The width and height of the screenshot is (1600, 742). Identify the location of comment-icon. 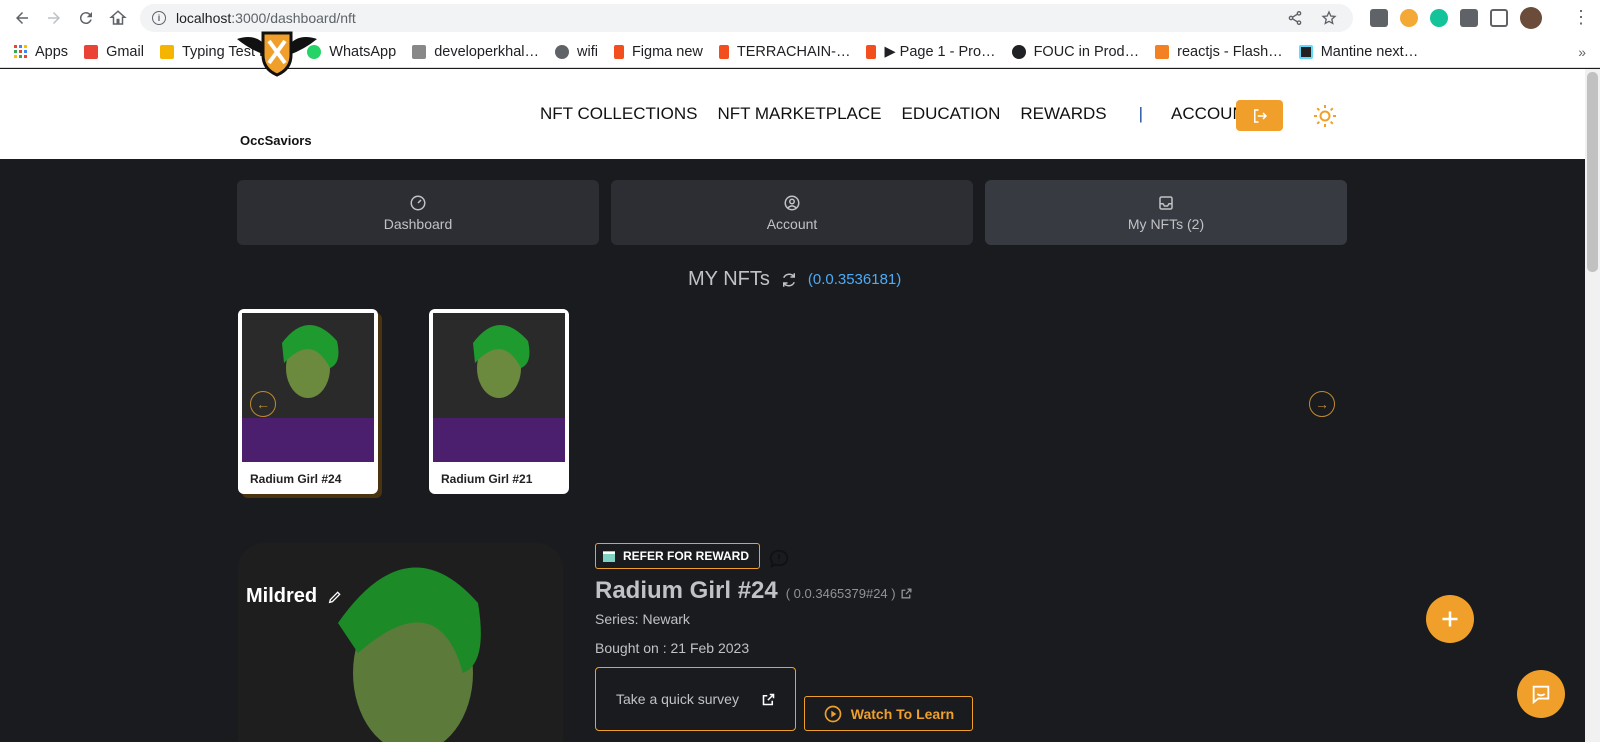
(779, 559).